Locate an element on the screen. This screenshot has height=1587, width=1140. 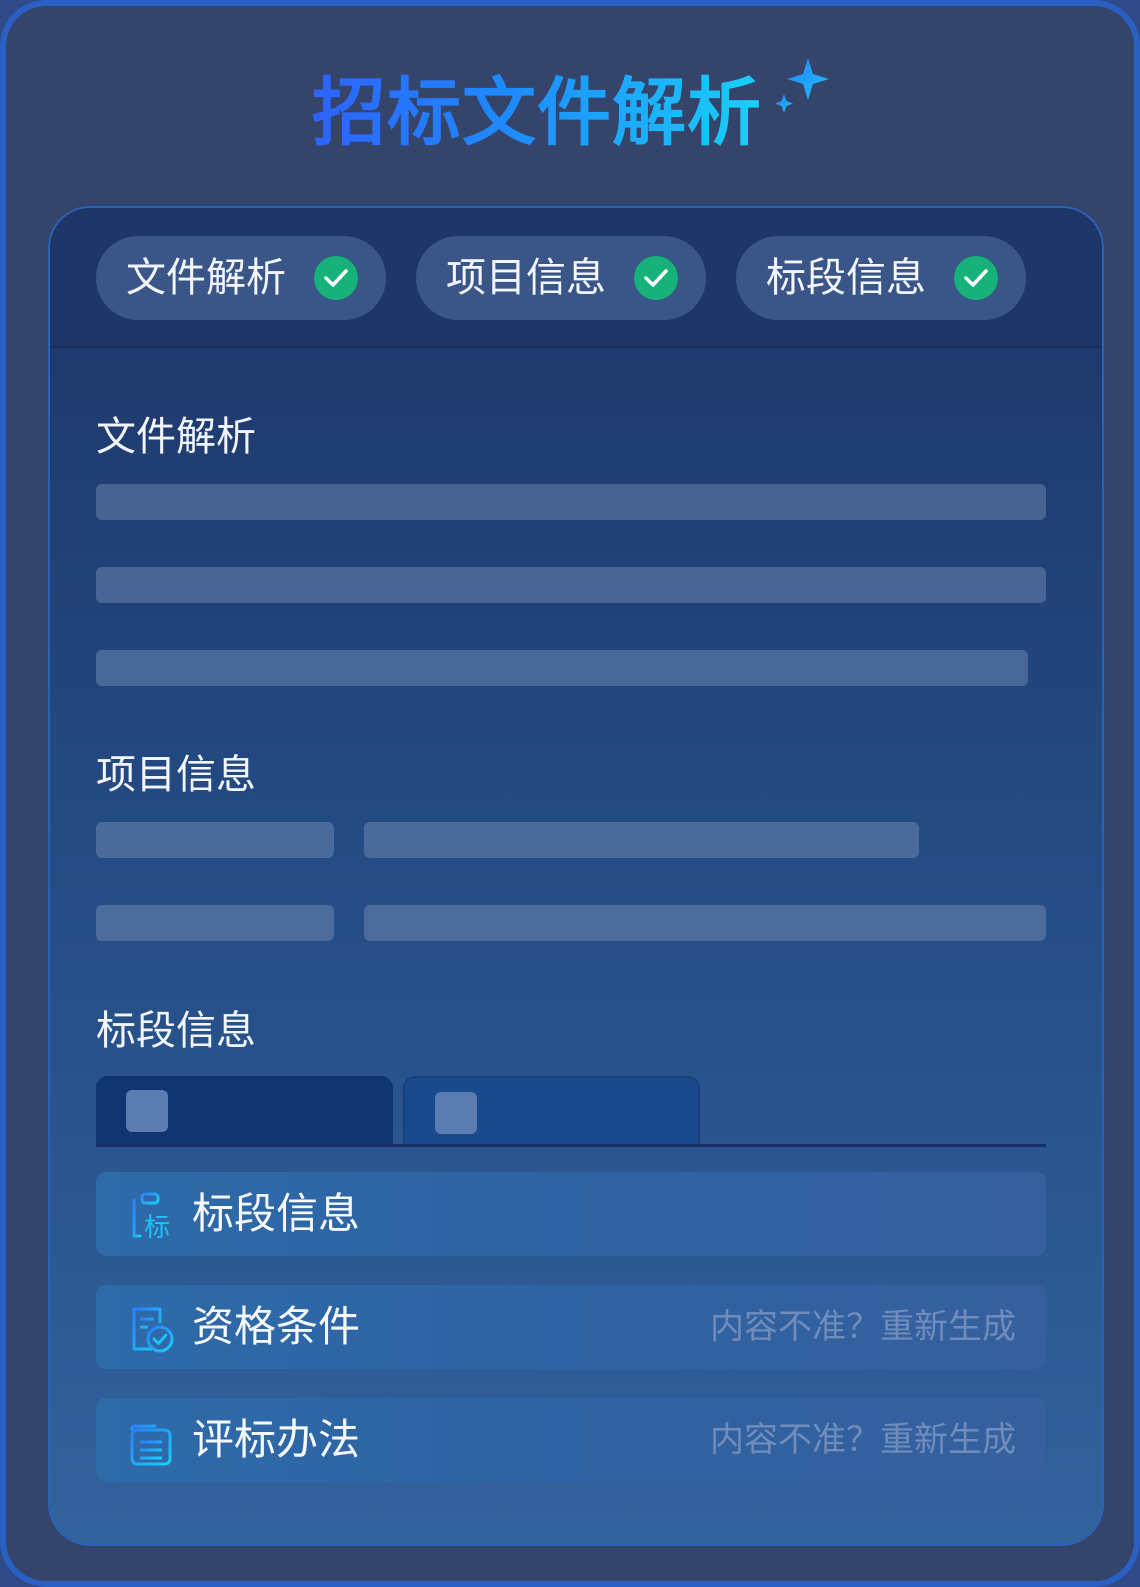
section-title-file-parse: 文件解析 is located at coordinates (176, 437).